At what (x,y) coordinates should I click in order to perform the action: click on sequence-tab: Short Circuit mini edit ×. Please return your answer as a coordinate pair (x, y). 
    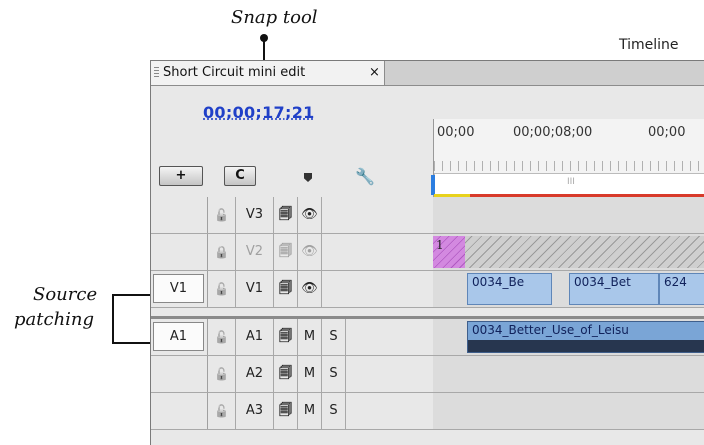
    Looking at the image, I should click on (268, 73).